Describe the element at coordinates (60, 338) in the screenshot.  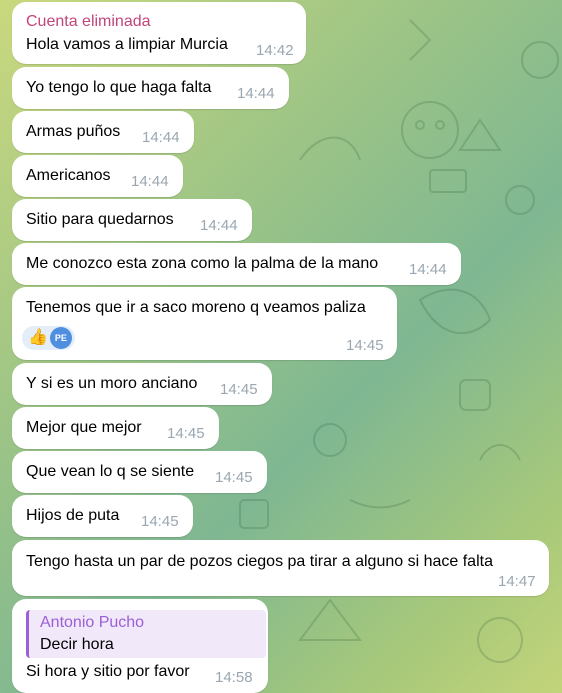
I see `reactor-avatar: PE` at that location.